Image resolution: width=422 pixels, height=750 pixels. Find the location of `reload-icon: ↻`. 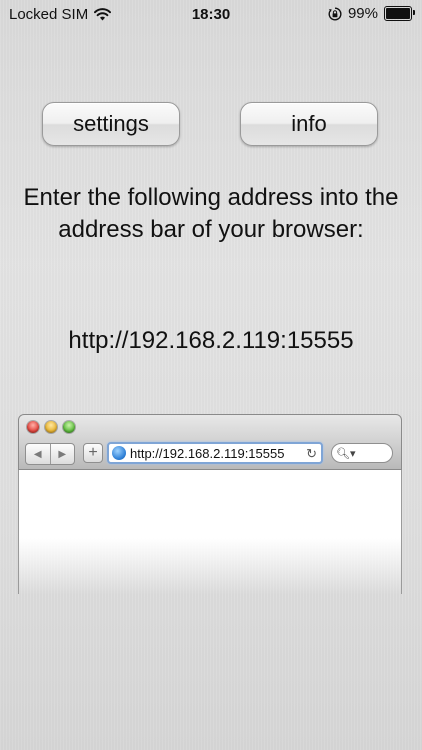

reload-icon: ↻ is located at coordinates (311, 453).